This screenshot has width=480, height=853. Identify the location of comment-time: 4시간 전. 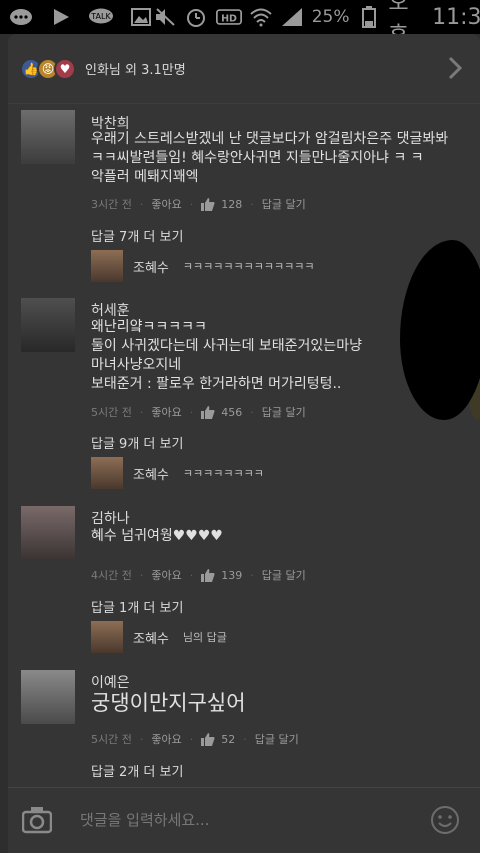
(111, 575).